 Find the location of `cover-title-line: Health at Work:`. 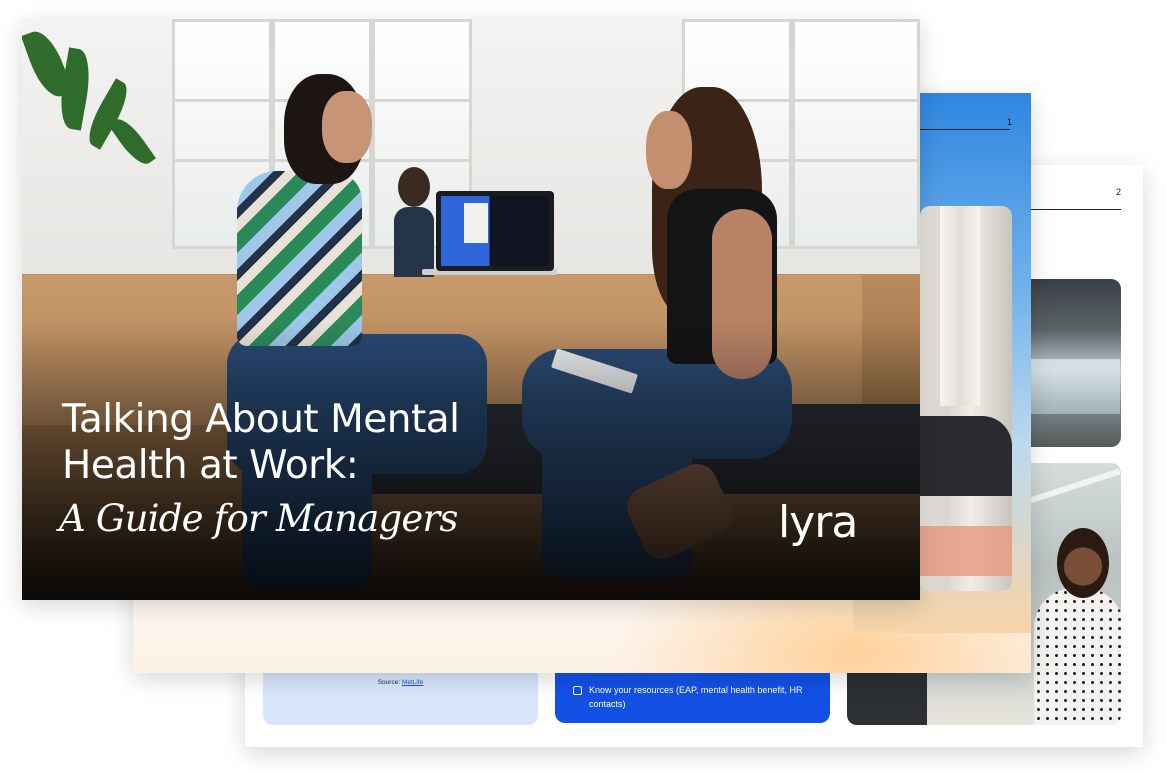

cover-title-line: Health at Work: is located at coordinates (210, 465).